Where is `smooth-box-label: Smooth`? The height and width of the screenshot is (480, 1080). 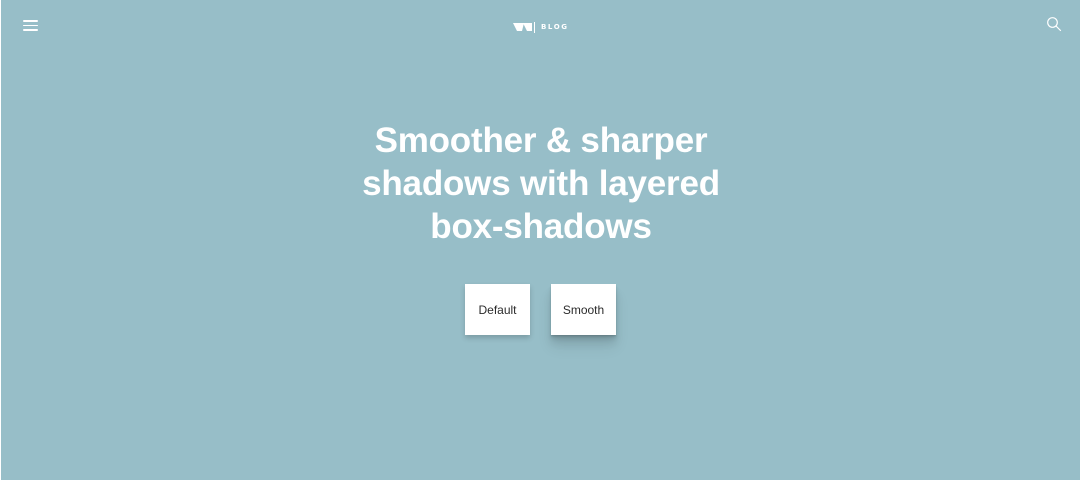 smooth-box-label: Smooth is located at coordinates (583, 309).